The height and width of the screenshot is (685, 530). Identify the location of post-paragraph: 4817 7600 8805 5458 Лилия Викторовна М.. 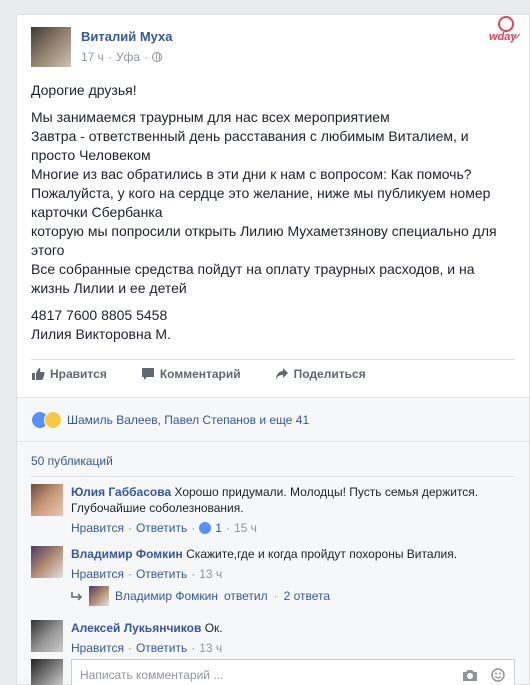
(276, 325).